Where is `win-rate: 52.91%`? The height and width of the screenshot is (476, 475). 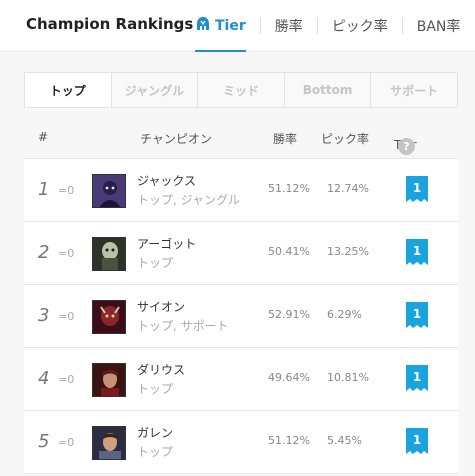 win-rate: 52.91% is located at coordinates (289, 314).